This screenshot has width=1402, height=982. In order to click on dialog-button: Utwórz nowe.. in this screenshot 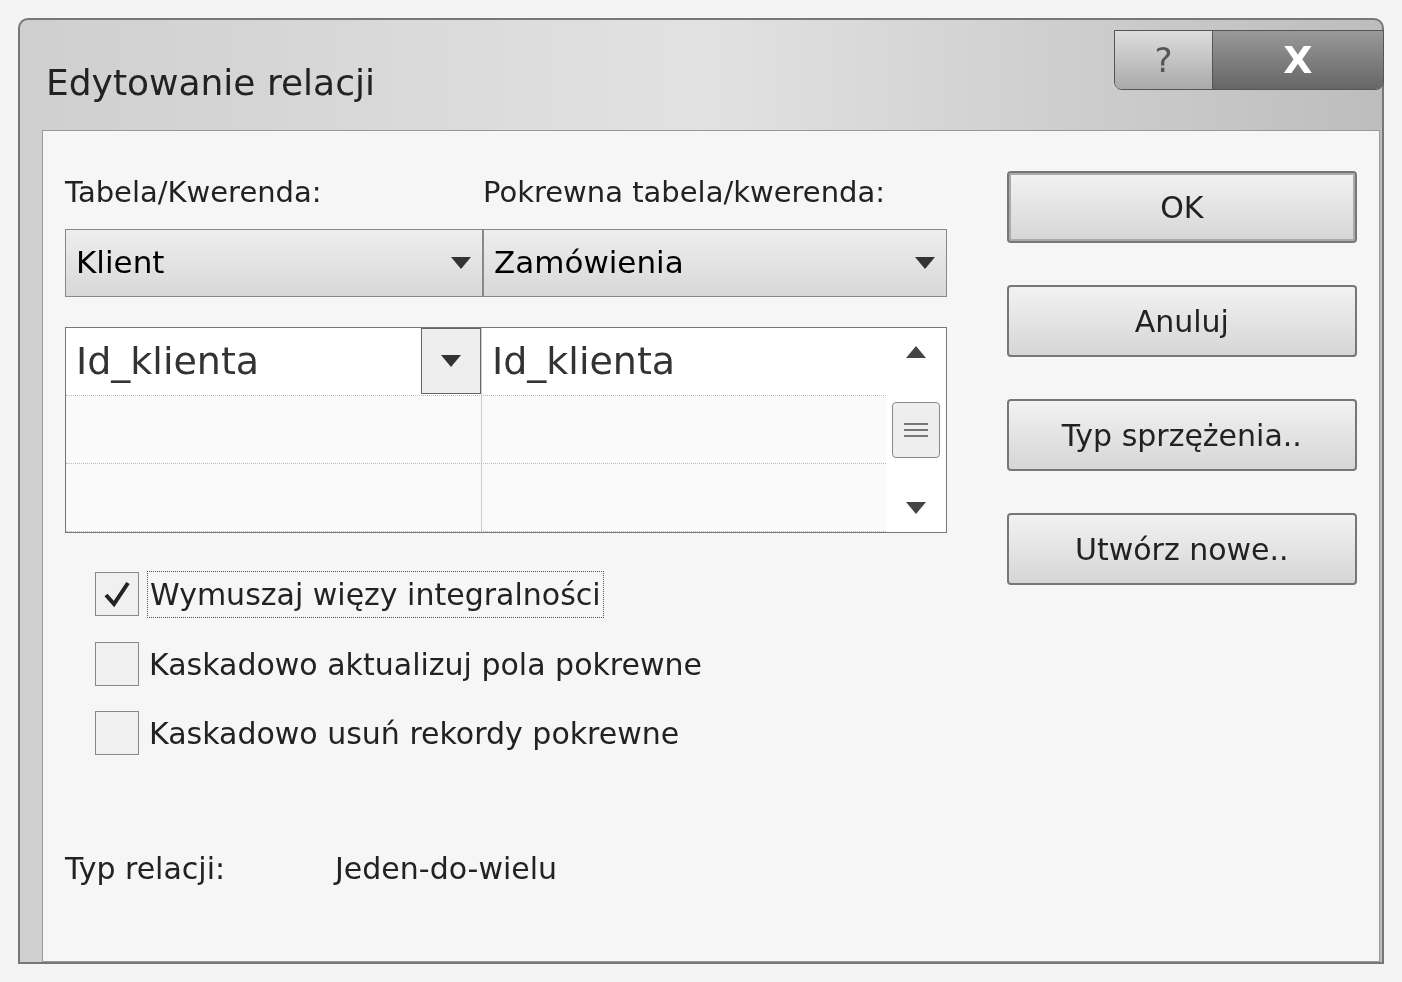, I will do `click(1181, 549)`.